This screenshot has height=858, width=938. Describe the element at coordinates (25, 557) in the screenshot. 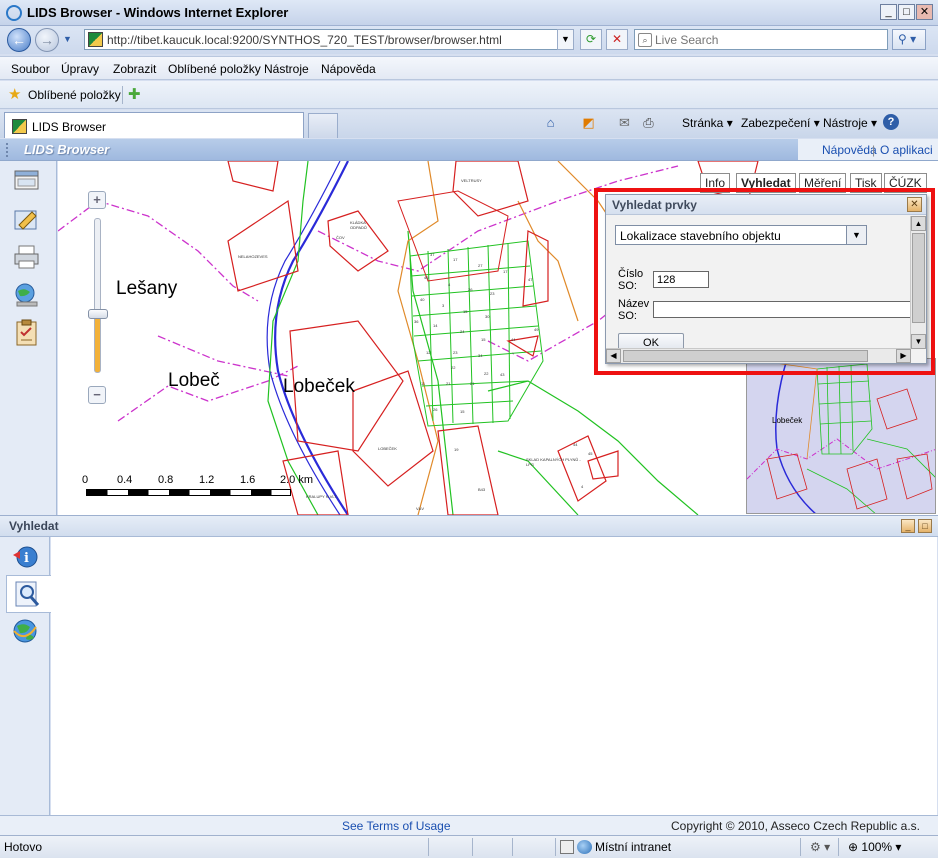

I see `info-icon: i` at that location.